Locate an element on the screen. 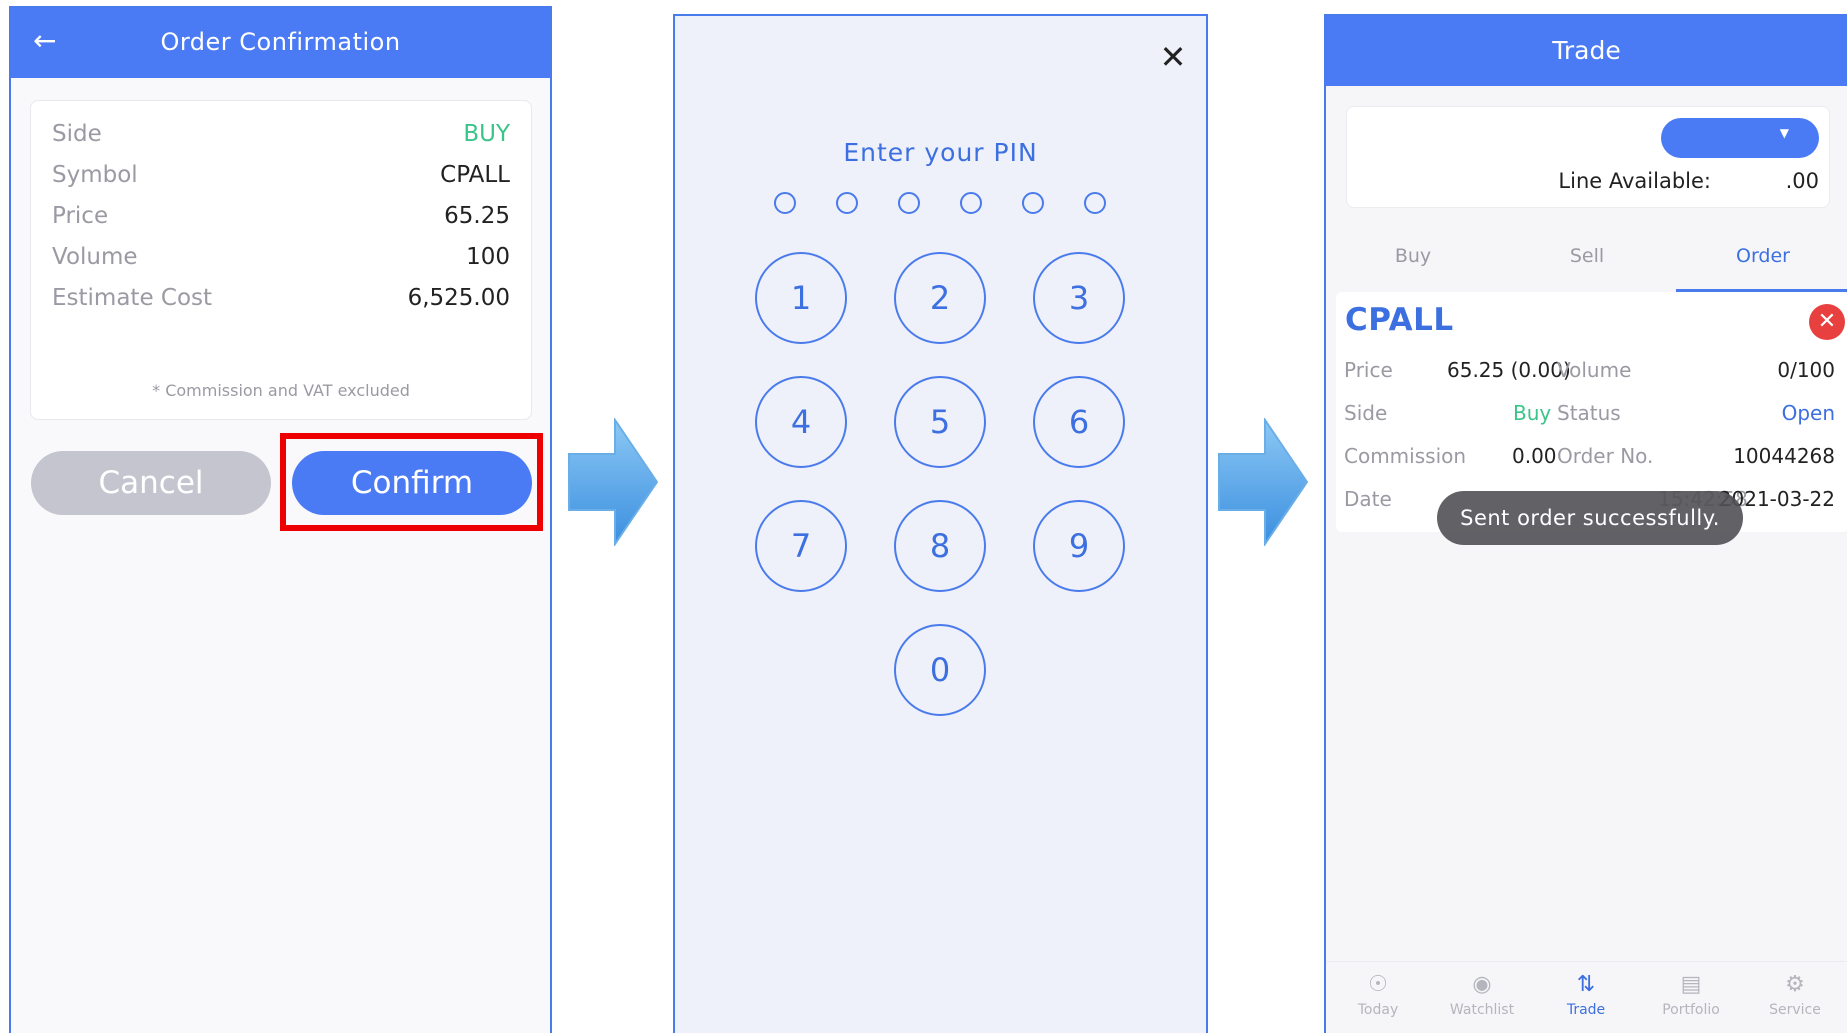 This screenshot has width=1847, height=1033. price-value: 65.25 (0.00) is located at coordinates (1509, 370).